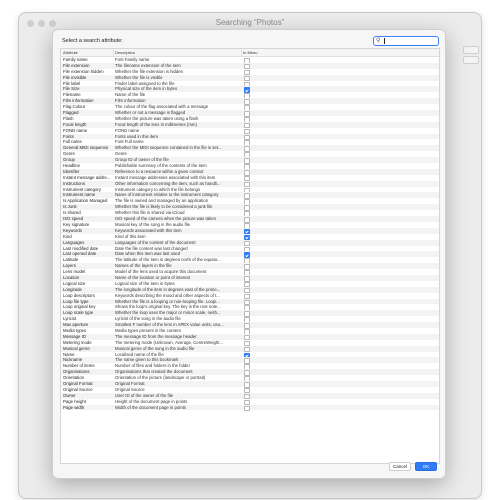  What do you see at coordinates (35, 266) in the screenshot?
I see `finder-sidebar` at bounding box center [35, 266].